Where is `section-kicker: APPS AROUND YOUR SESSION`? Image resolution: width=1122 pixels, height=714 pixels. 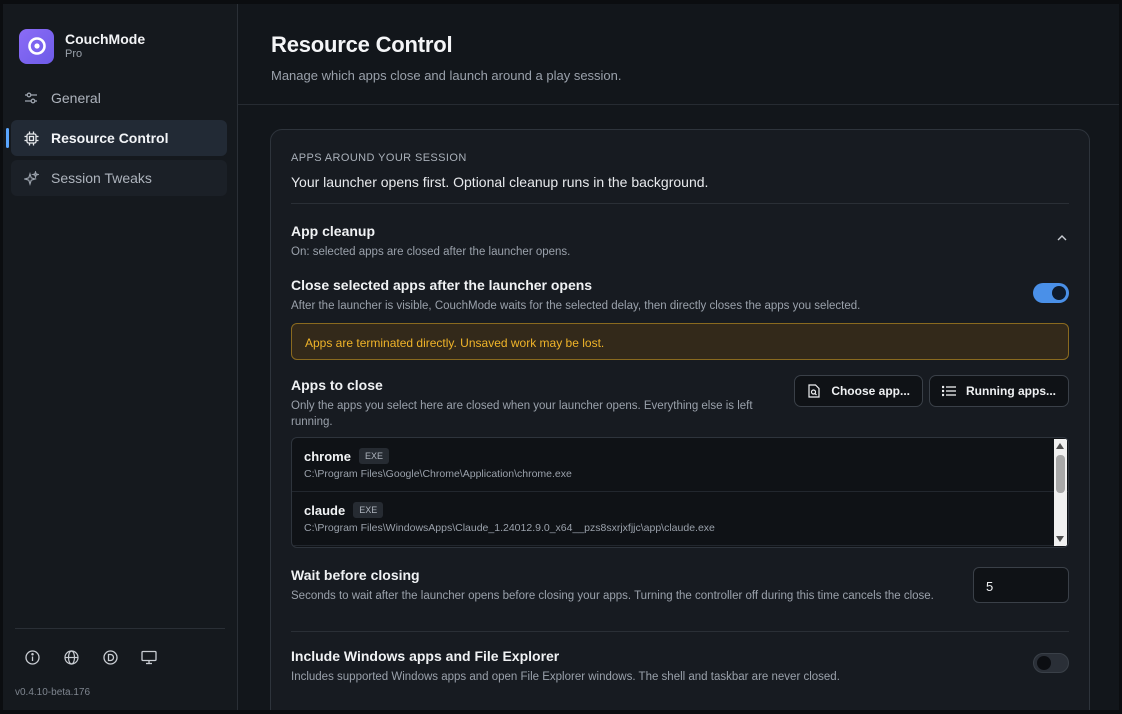 section-kicker: APPS AROUND YOUR SESSION is located at coordinates (379, 158).